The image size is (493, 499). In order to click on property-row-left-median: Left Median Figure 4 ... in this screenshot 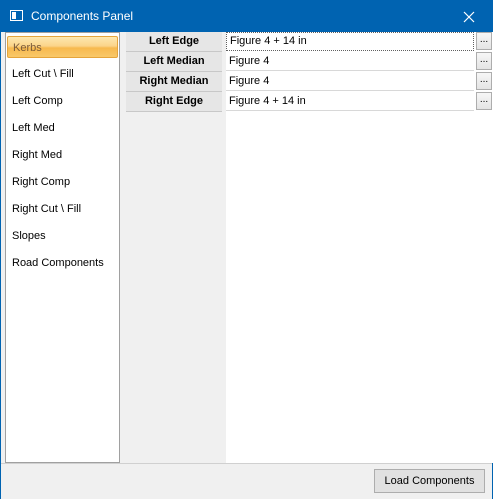, I will do `click(309, 62)`.